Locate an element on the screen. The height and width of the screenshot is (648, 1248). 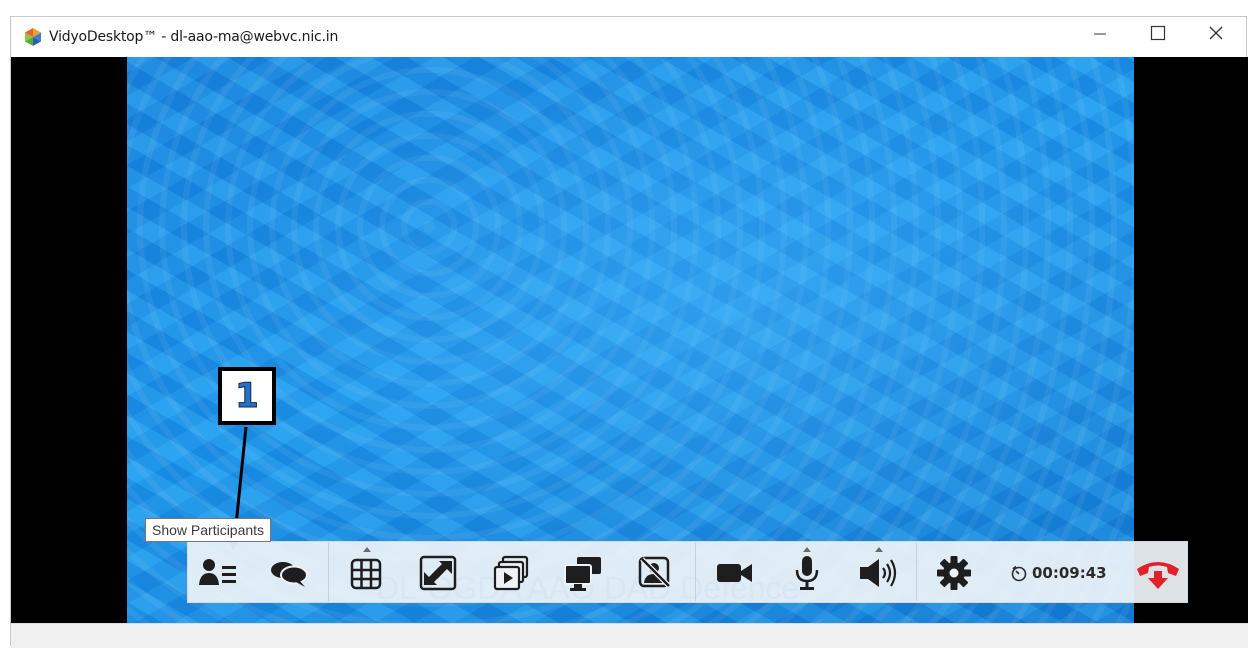
video-camera-icon is located at coordinates (734, 573).